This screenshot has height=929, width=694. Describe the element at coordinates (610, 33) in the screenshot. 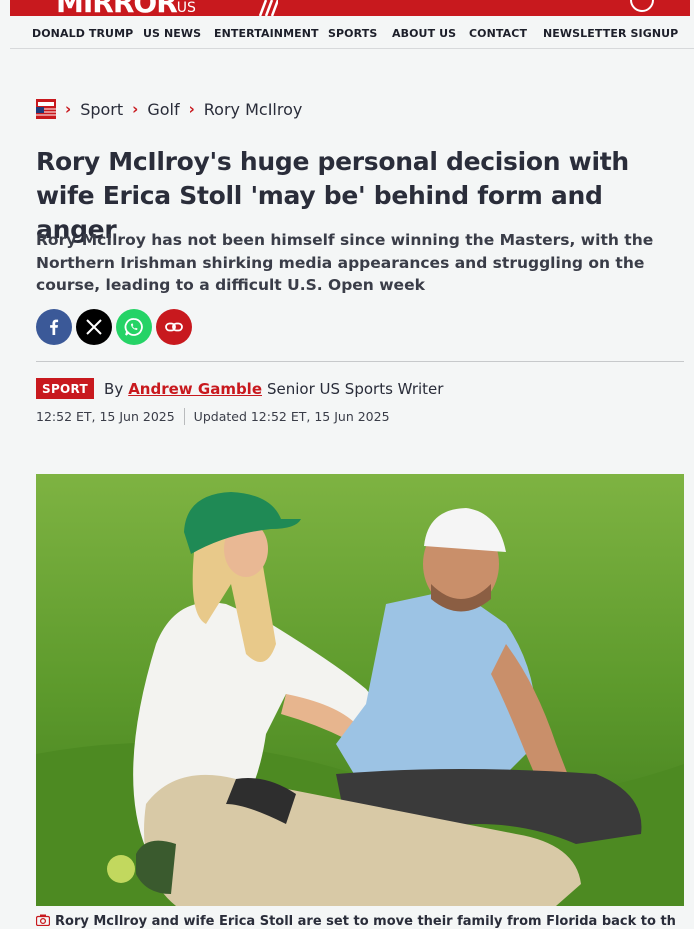

I see `nav-newsletter-signup: NEWSLETTER SIGNUP` at that location.